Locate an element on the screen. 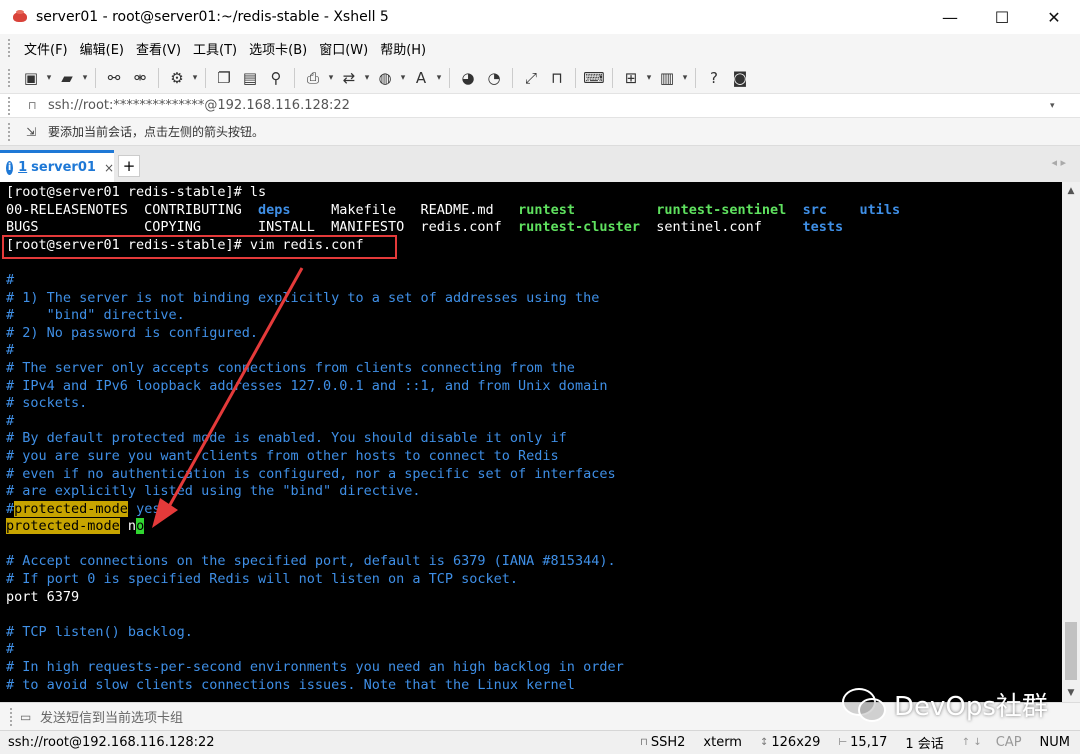 Image resolution: width=1080 pixels, height=754 pixels. status-cursor: ⊢ 15,17 is located at coordinates (862, 742).